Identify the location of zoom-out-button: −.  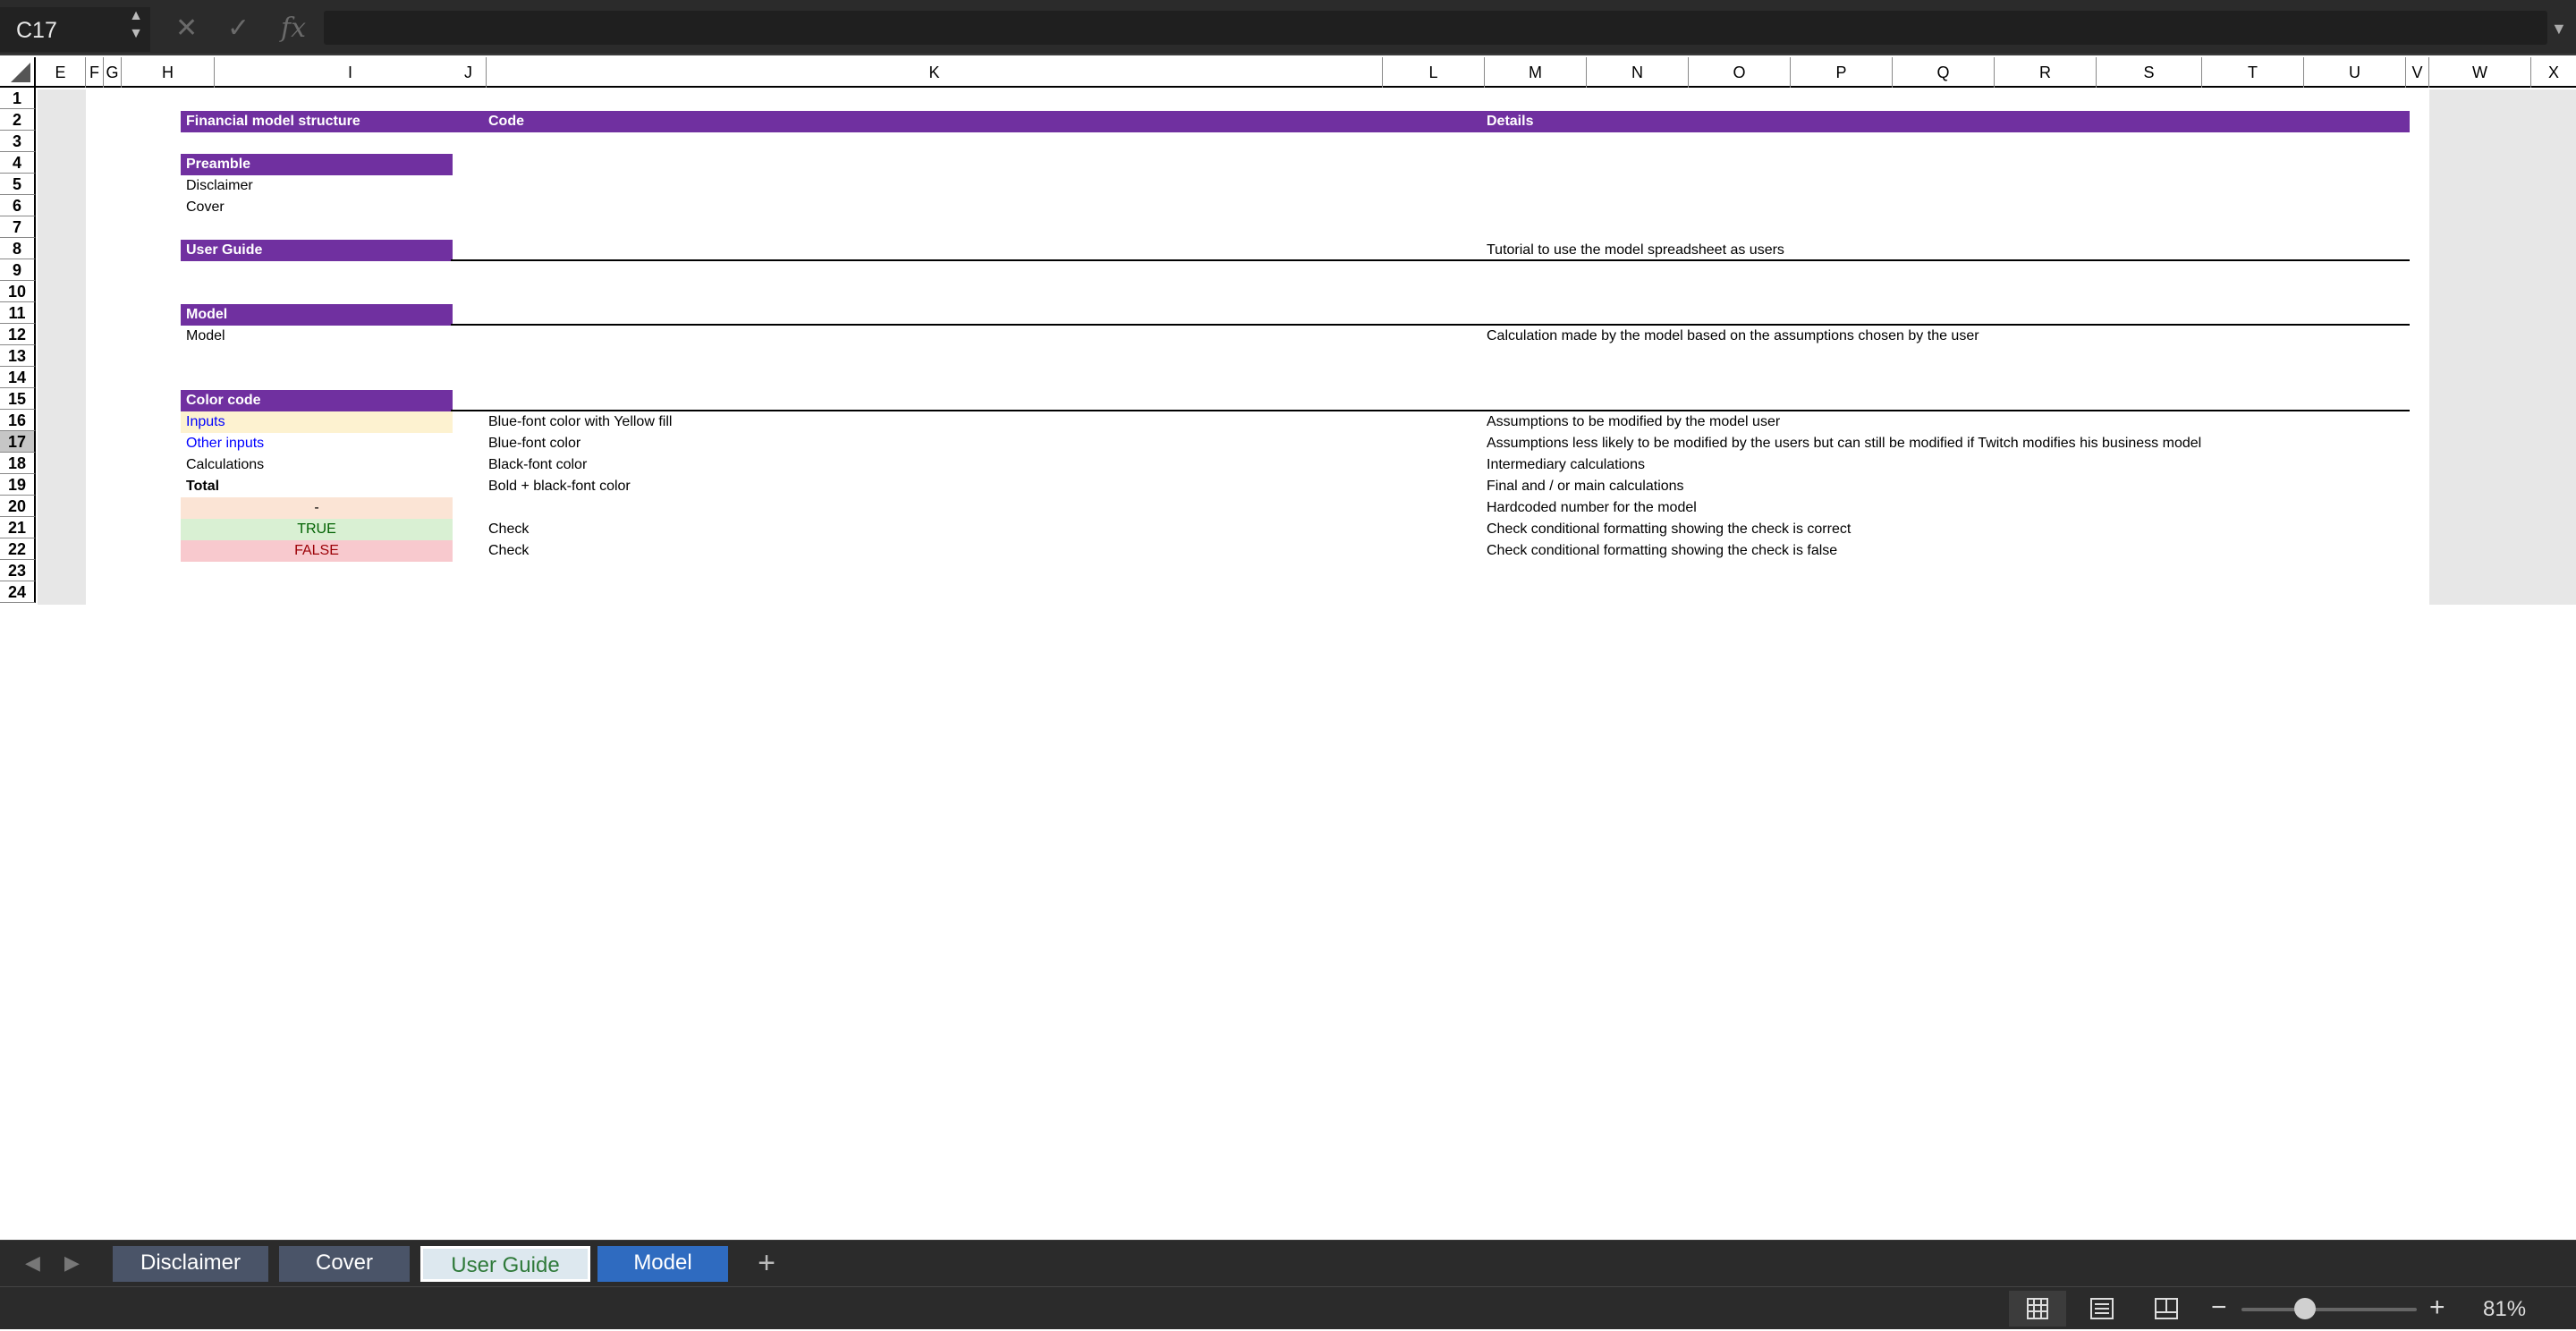
(2219, 1308).